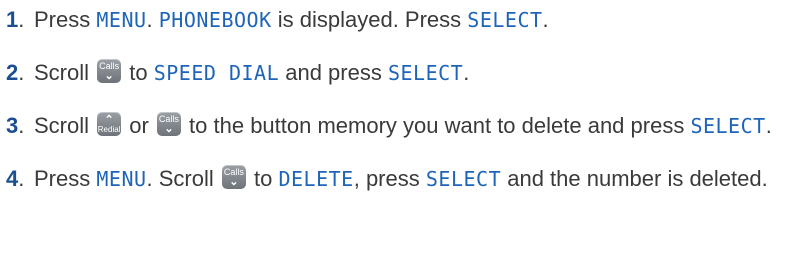 Image resolution: width=788 pixels, height=277 pixels. What do you see at coordinates (389, 178) in the screenshot?
I see `step-text: , press` at bounding box center [389, 178].